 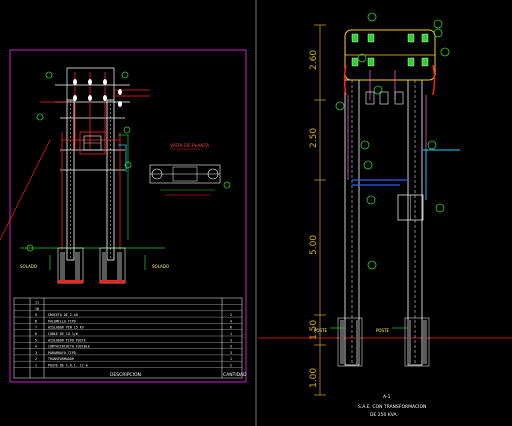 What do you see at coordinates (160, 266) in the screenshot?
I see `left-ground-label-right: SOLADO` at bounding box center [160, 266].